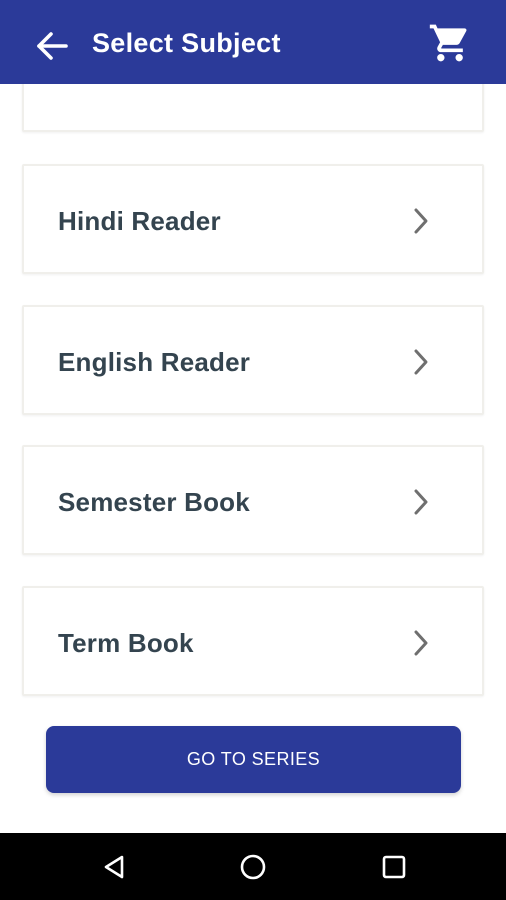  Describe the element at coordinates (253, 759) in the screenshot. I see `go-to-series-button: GO TO SERIES` at that location.